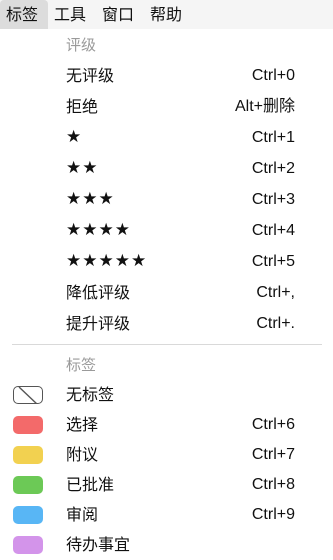  Describe the element at coordinates (82, 168) in the screenshot. I see `menu-item-label: ★★` at that location.